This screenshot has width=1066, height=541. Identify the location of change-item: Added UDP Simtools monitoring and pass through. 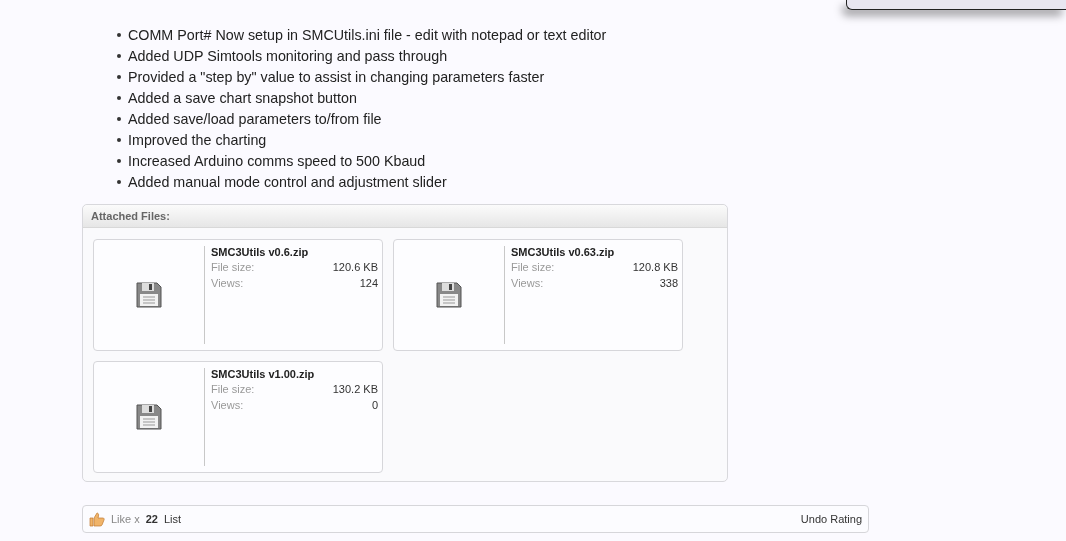
(288, 55).